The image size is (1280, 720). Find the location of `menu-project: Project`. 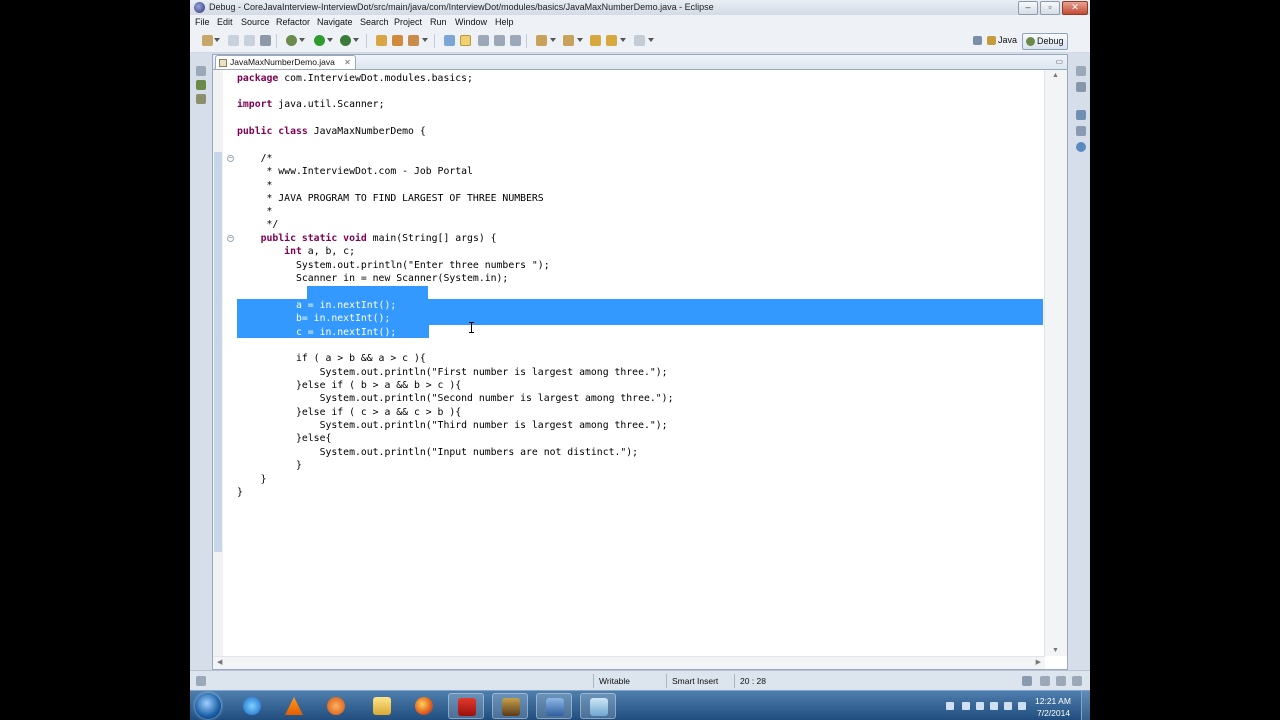

menu-project: Project is located at coordinates (408, 22).